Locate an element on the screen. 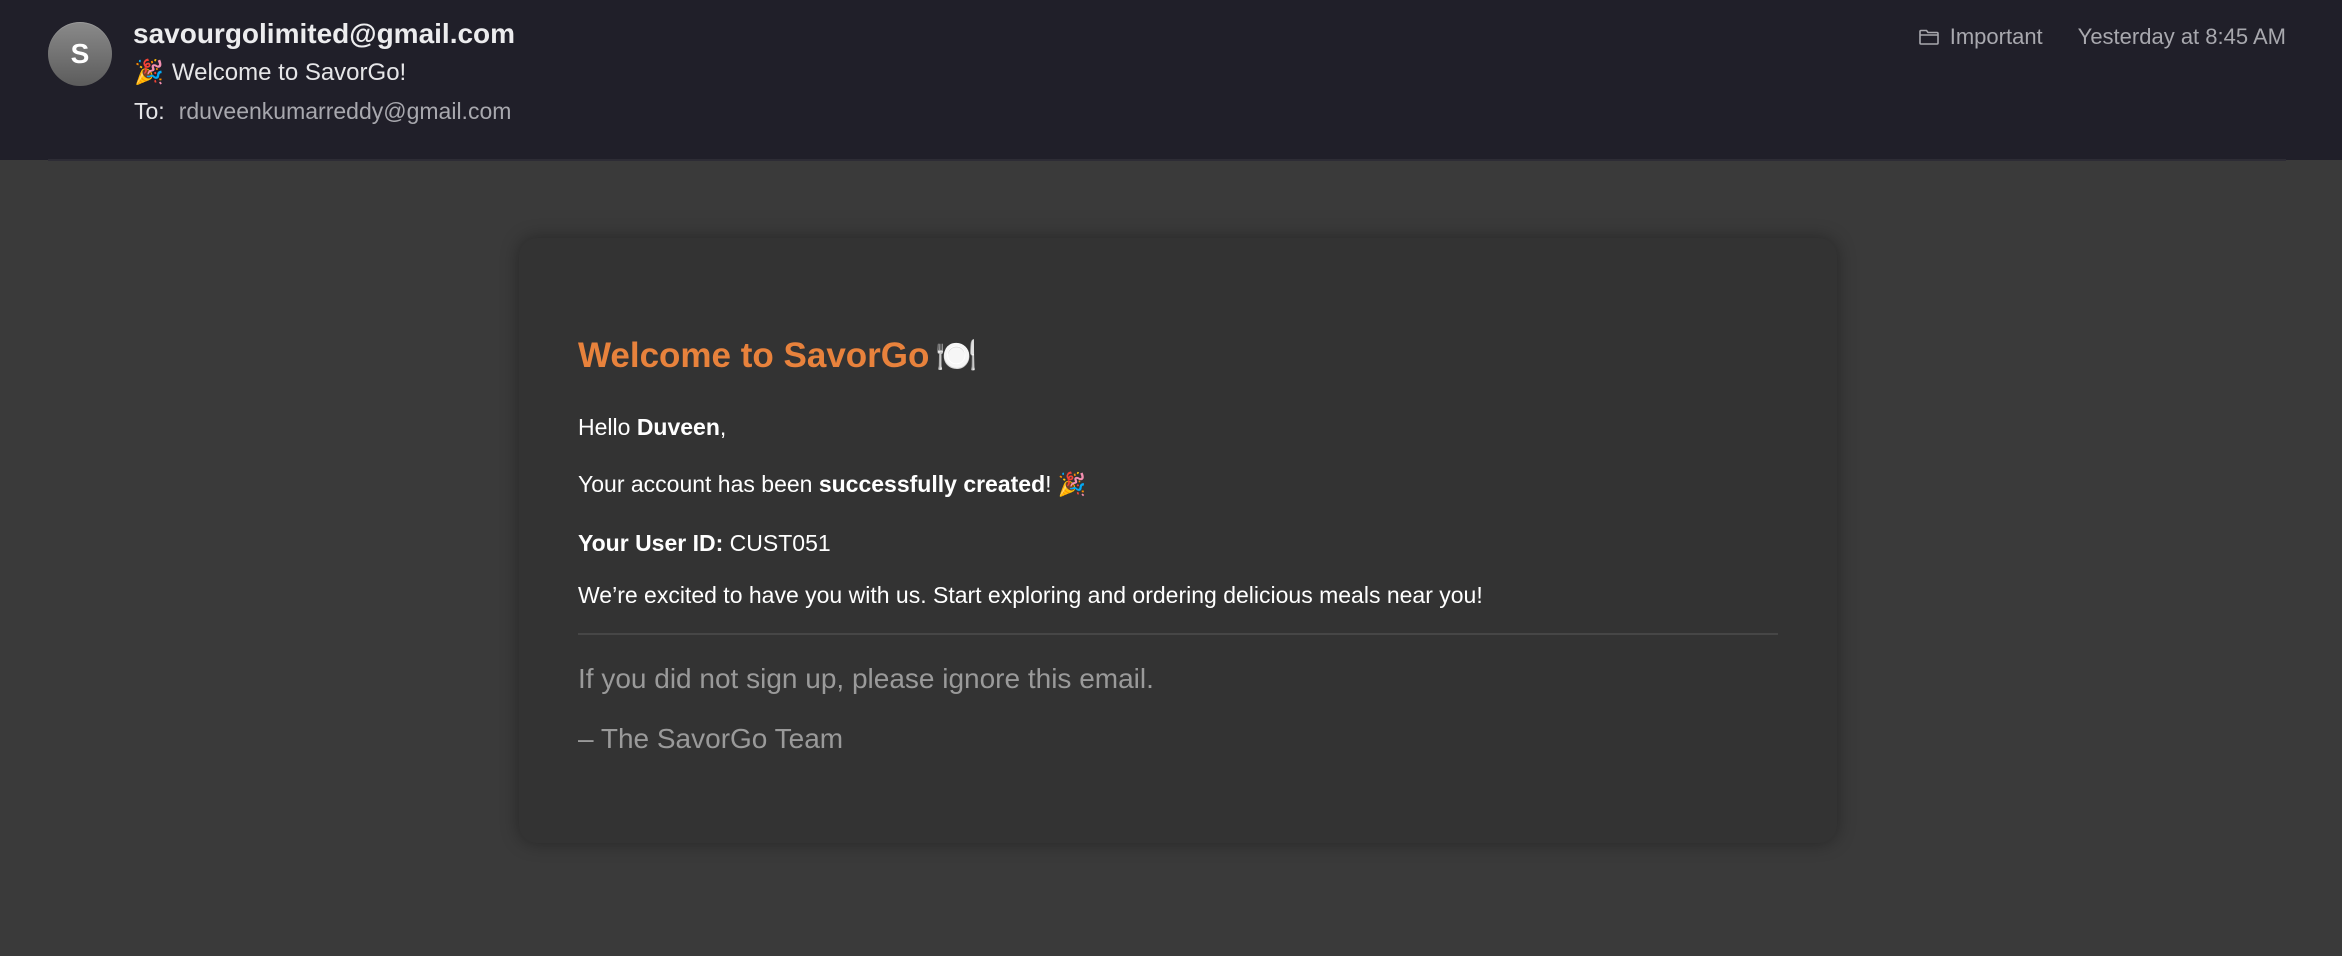 Image resolution: width=2342 pixels, height=956 pixels. folder-label: Important is located at coordinates (1996, 37).